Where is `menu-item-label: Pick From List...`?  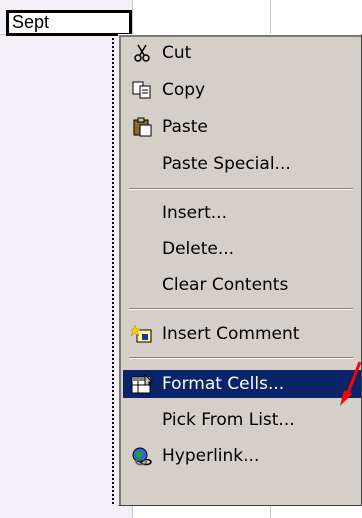
menu-item-label: Pick From List... is located at coordinates (228, 420).